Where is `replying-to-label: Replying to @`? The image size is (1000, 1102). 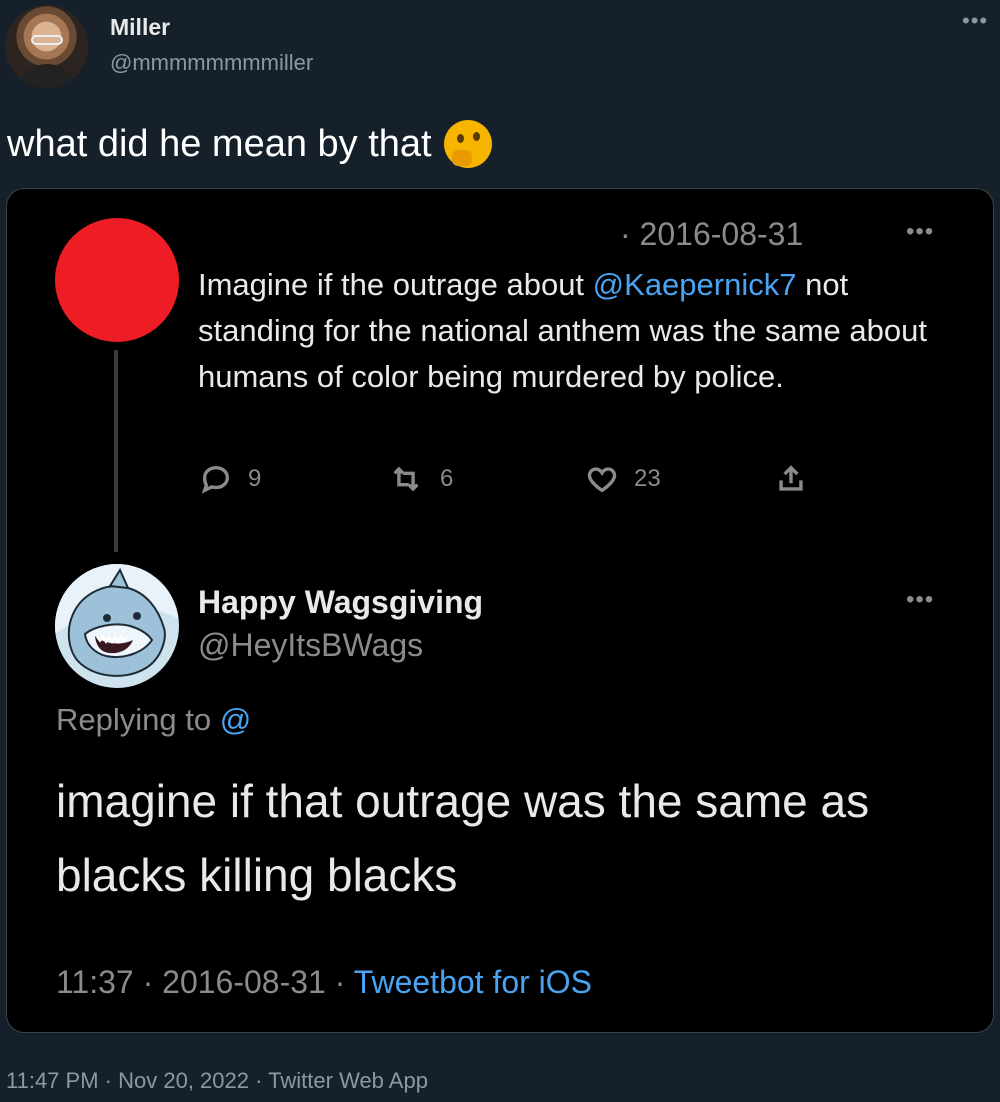
replying-to-label: Replying to @ is located at coordinates (153, 720).